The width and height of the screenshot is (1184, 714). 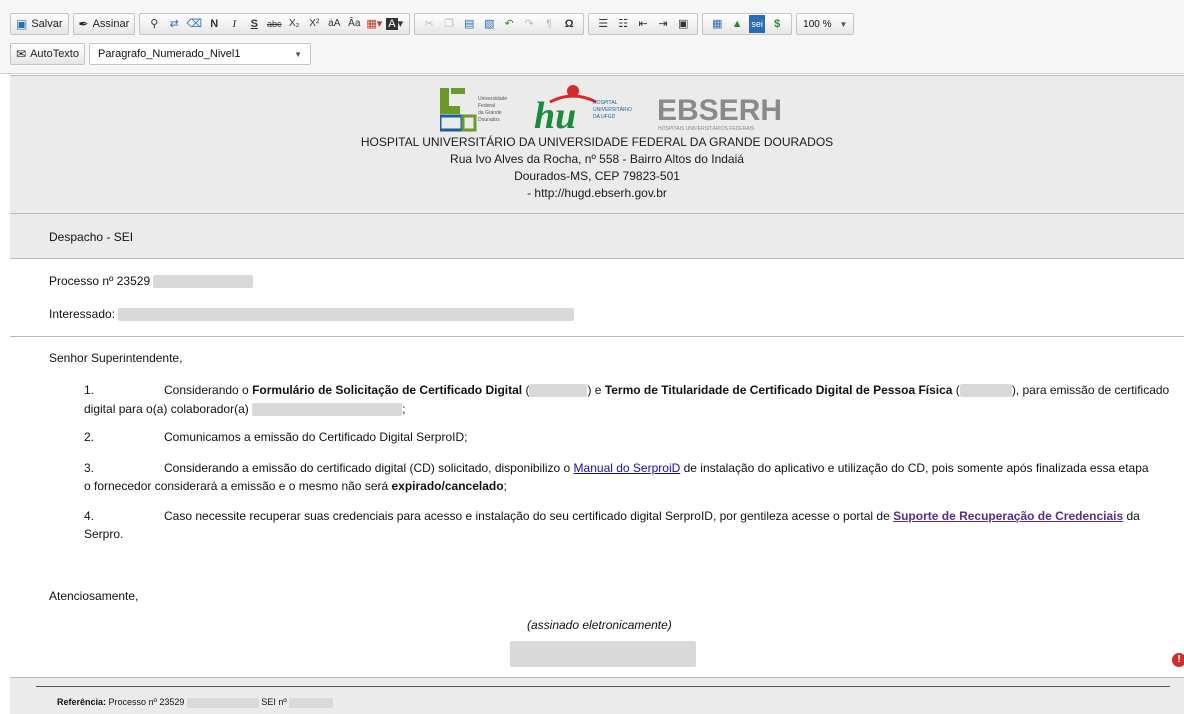 What do you see at coordinates (603, 24) in the screenshot?
I see `numbered-list-icon: ☰` at bounding box center [603, 24].